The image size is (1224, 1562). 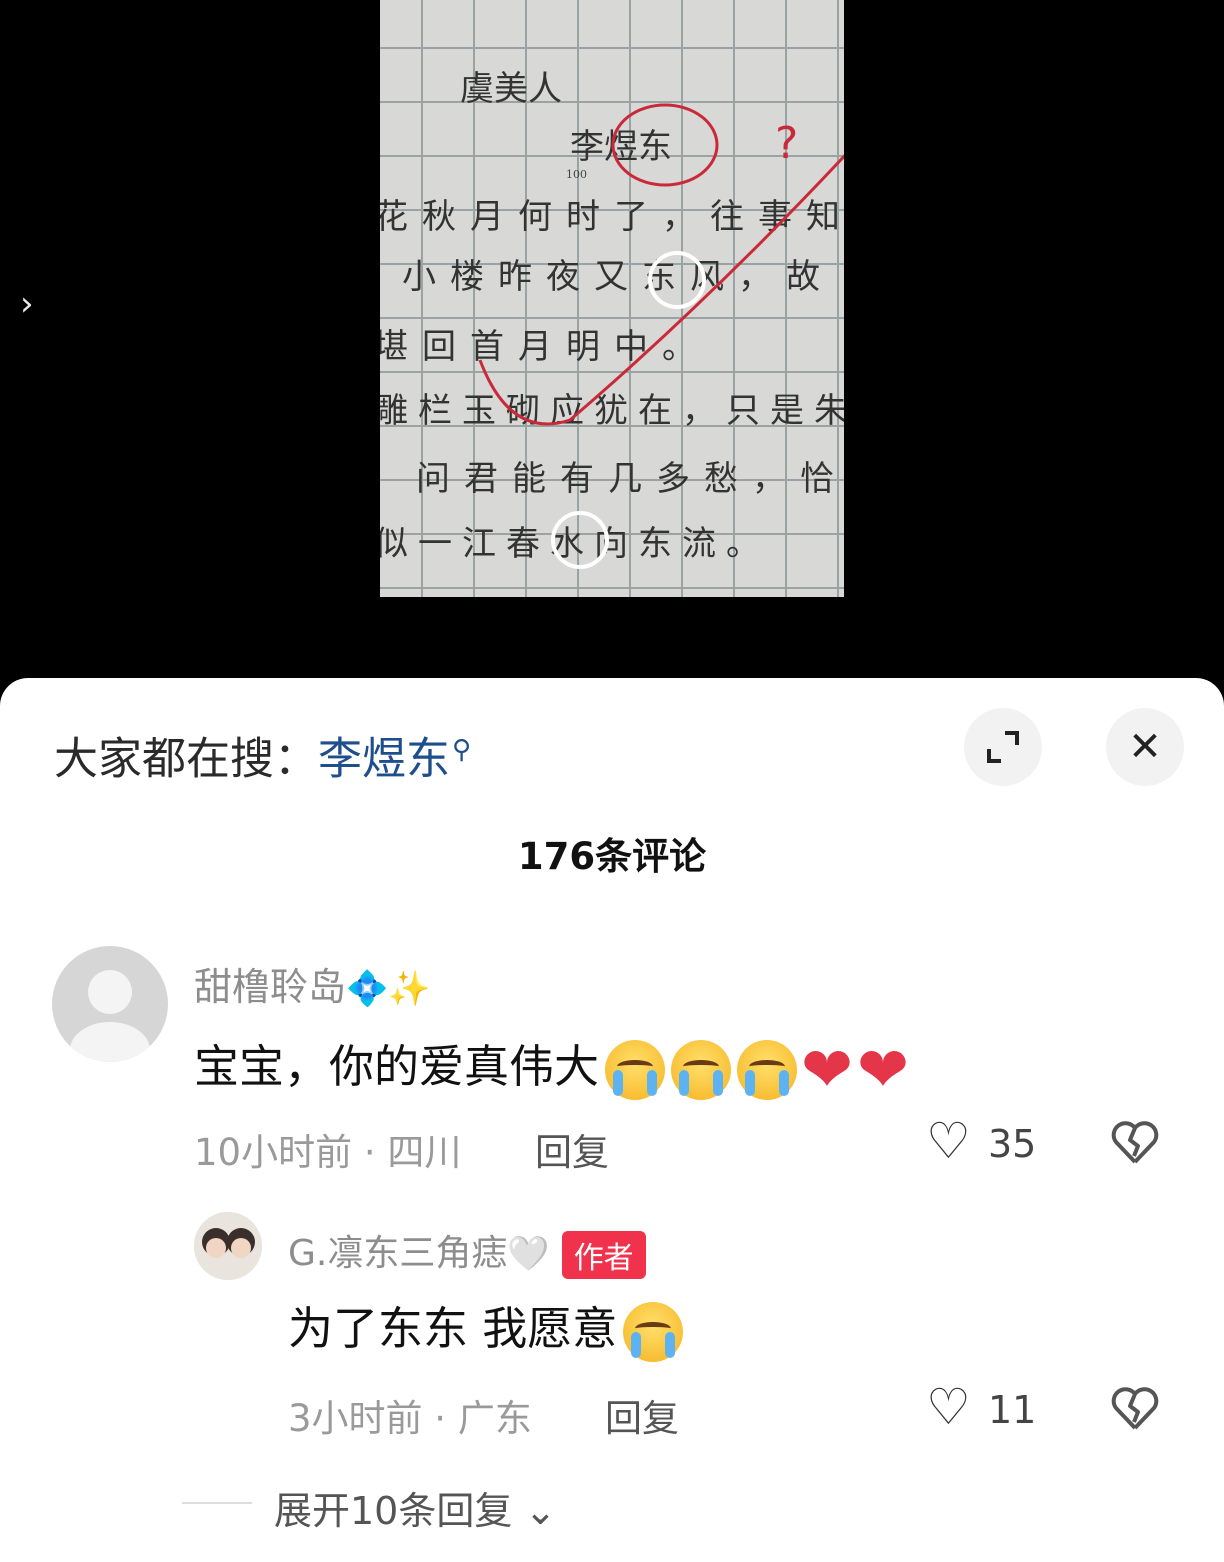 What do you see at coordinates (186, 759) in the screenshot?
I see `search-prefix: 大家都在搜：` at bounding box center [186, 759].